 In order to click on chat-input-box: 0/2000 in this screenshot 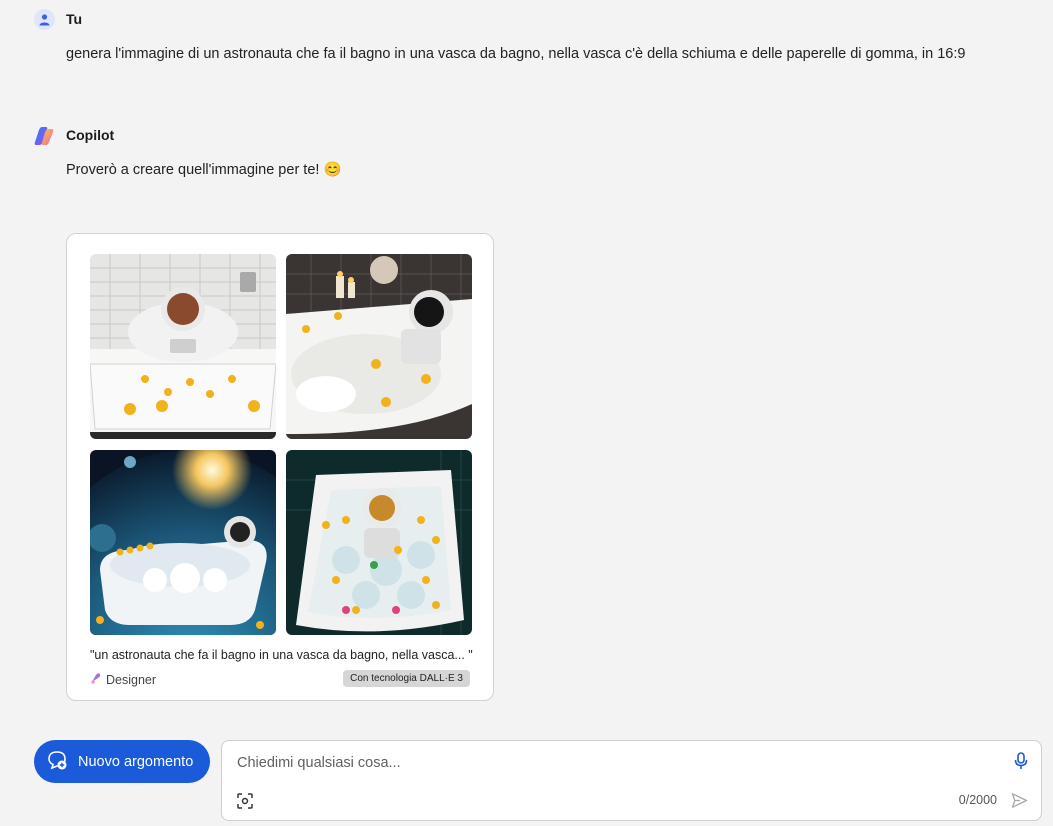, I will do `click(631, 780)`.